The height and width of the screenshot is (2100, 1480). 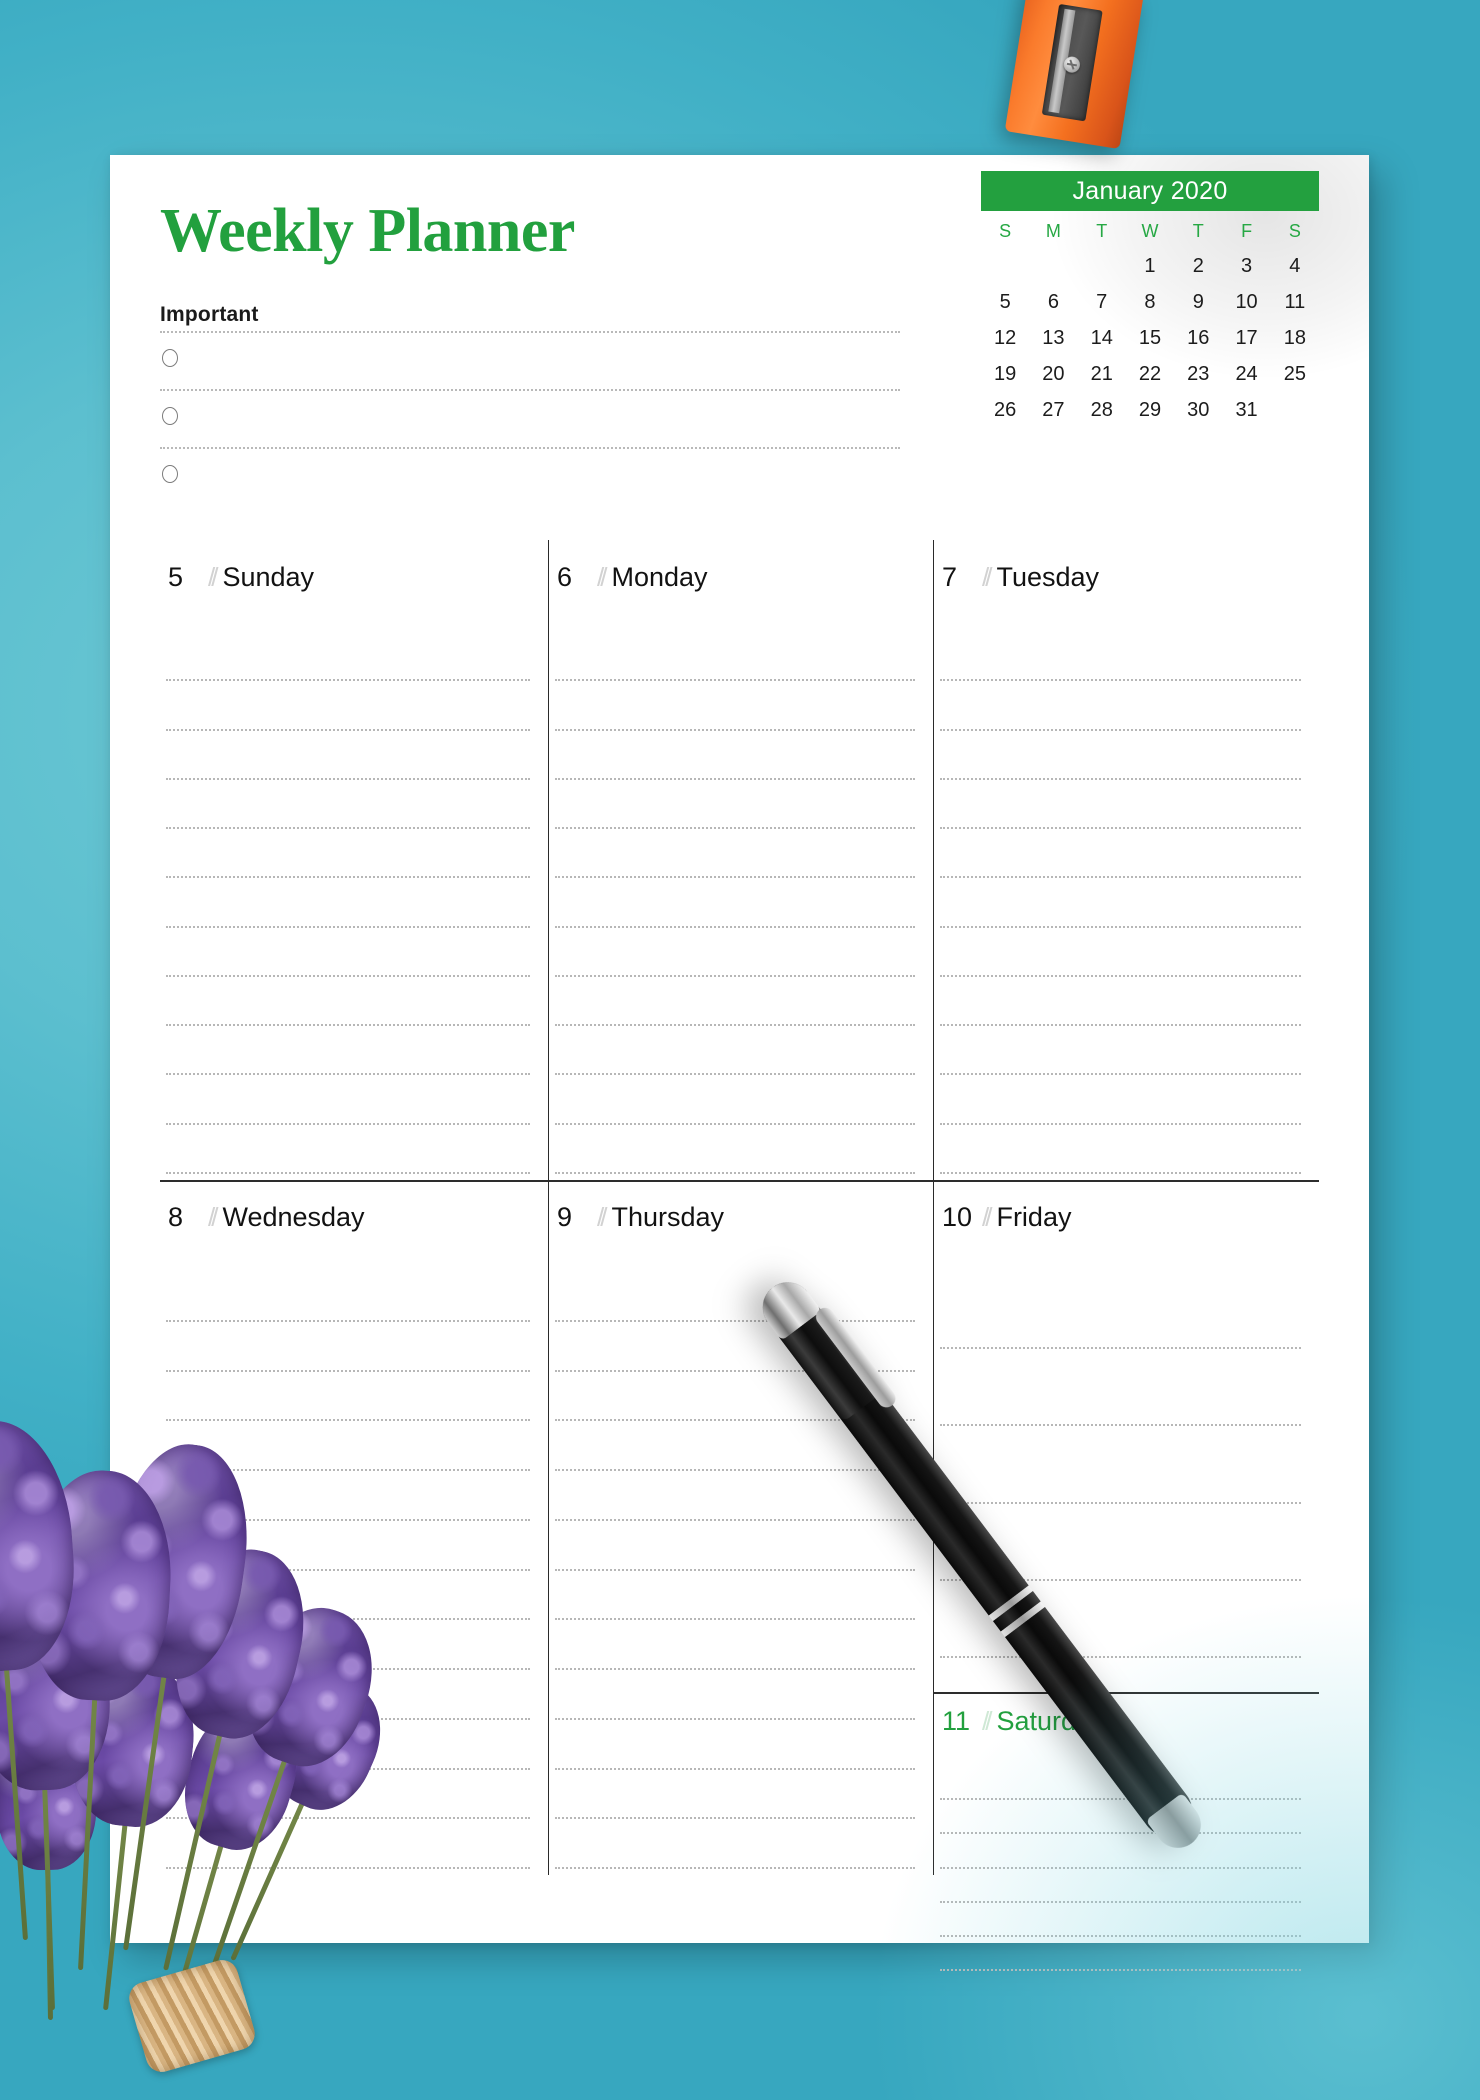 I want to click on calendar-day: 27, so click(x=1053, y=410).